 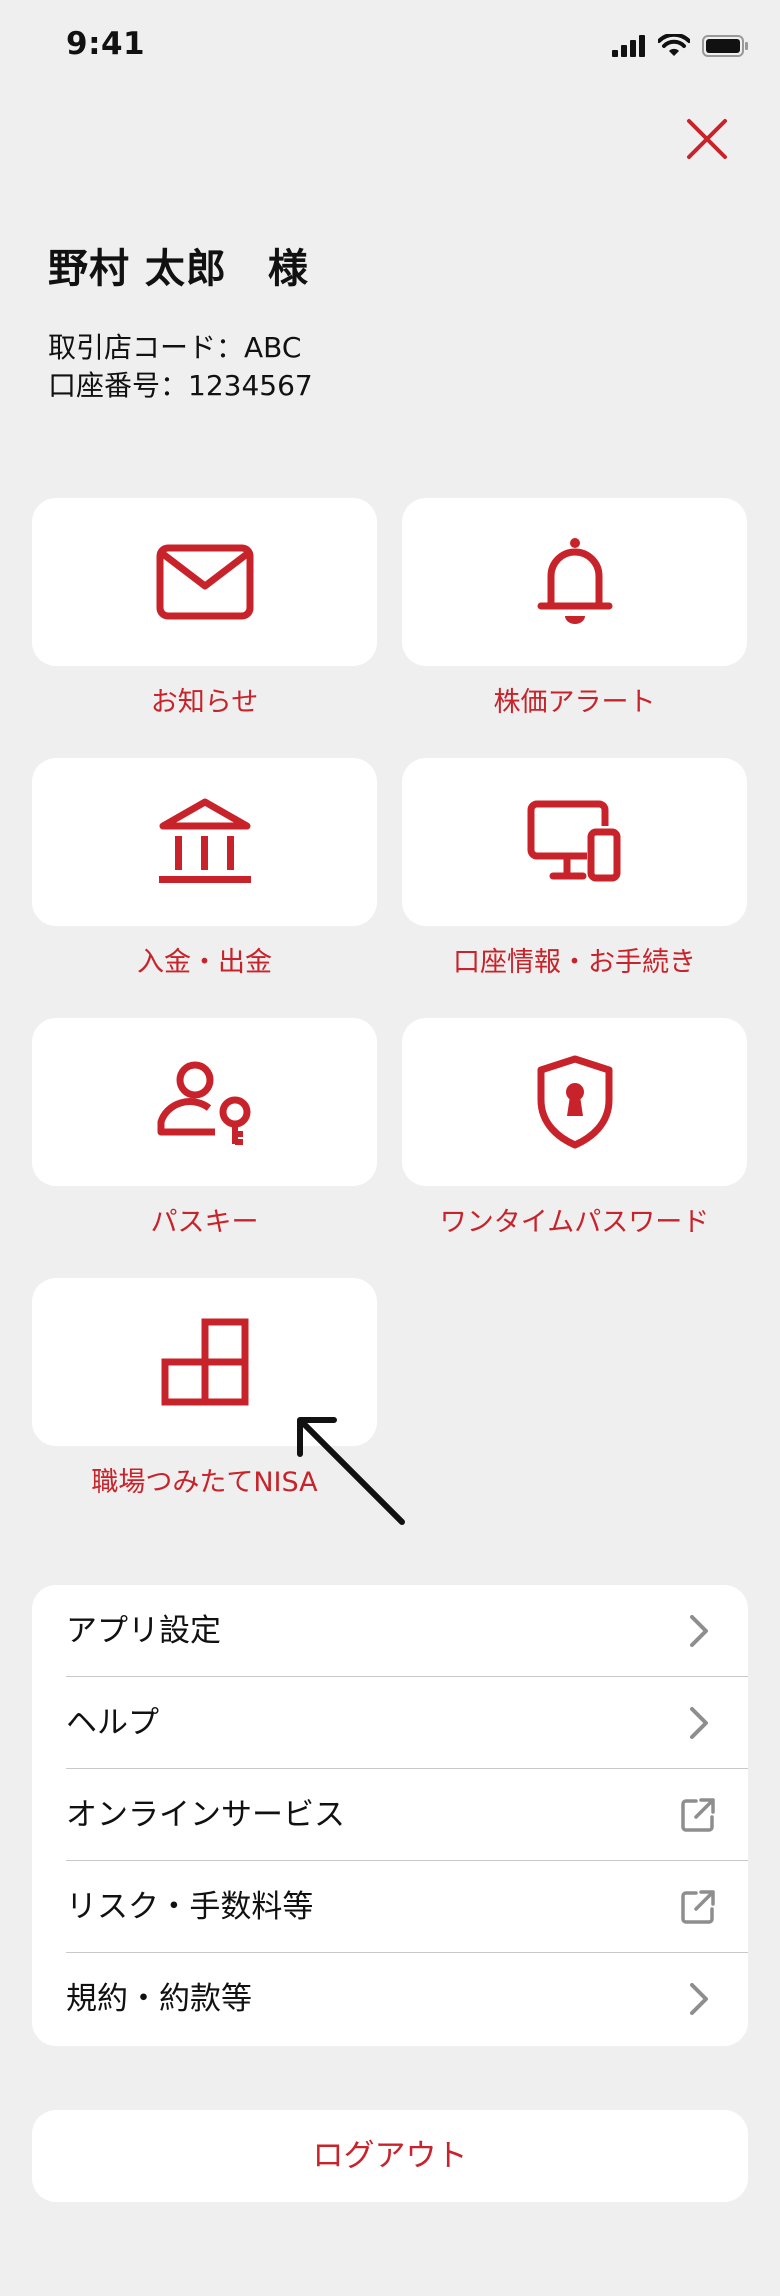 I want to click on tile-notices, so click(x=204, y=582).